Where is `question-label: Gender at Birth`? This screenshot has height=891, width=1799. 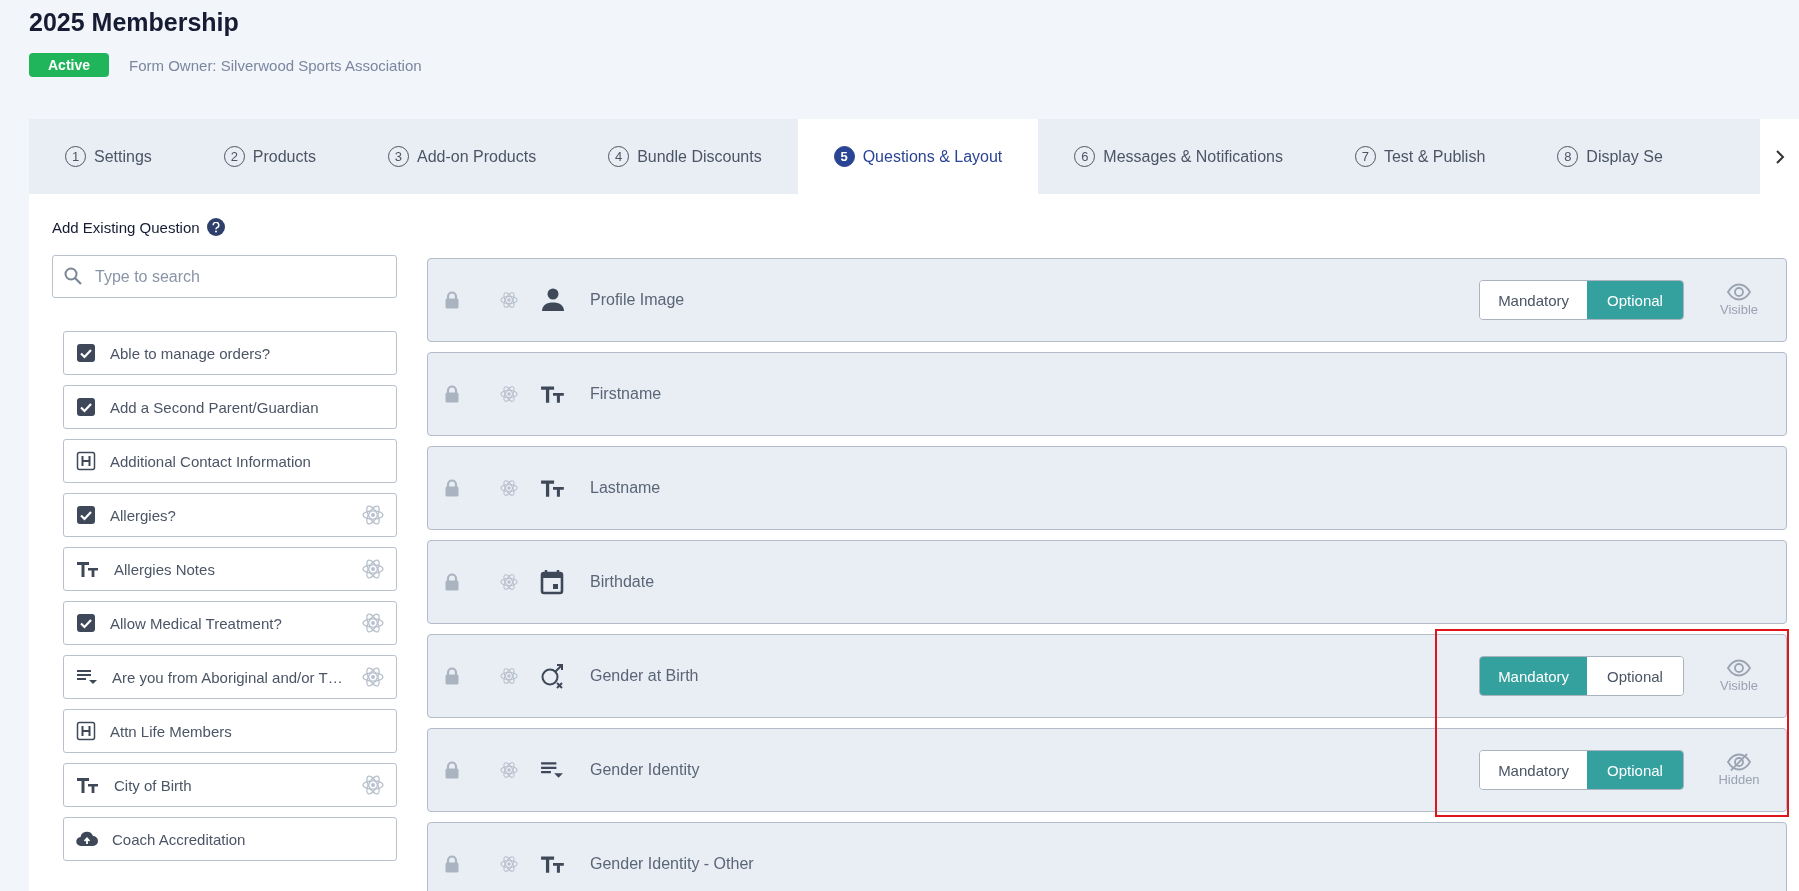 question-label: Gender at Birth is located at coordinates (645, 676).